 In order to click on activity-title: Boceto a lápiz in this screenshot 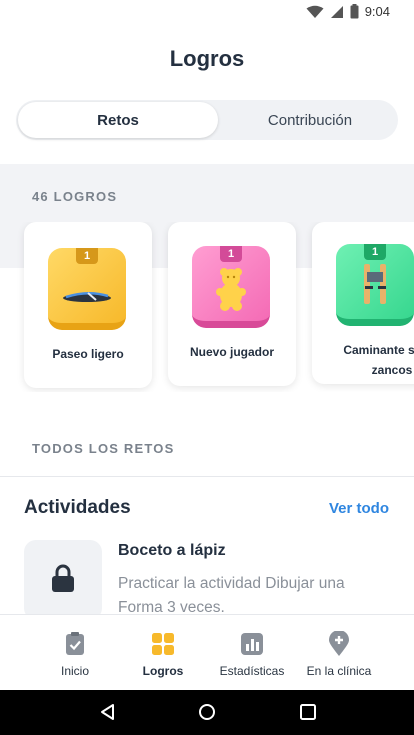, I will do `click(172, 551)`.